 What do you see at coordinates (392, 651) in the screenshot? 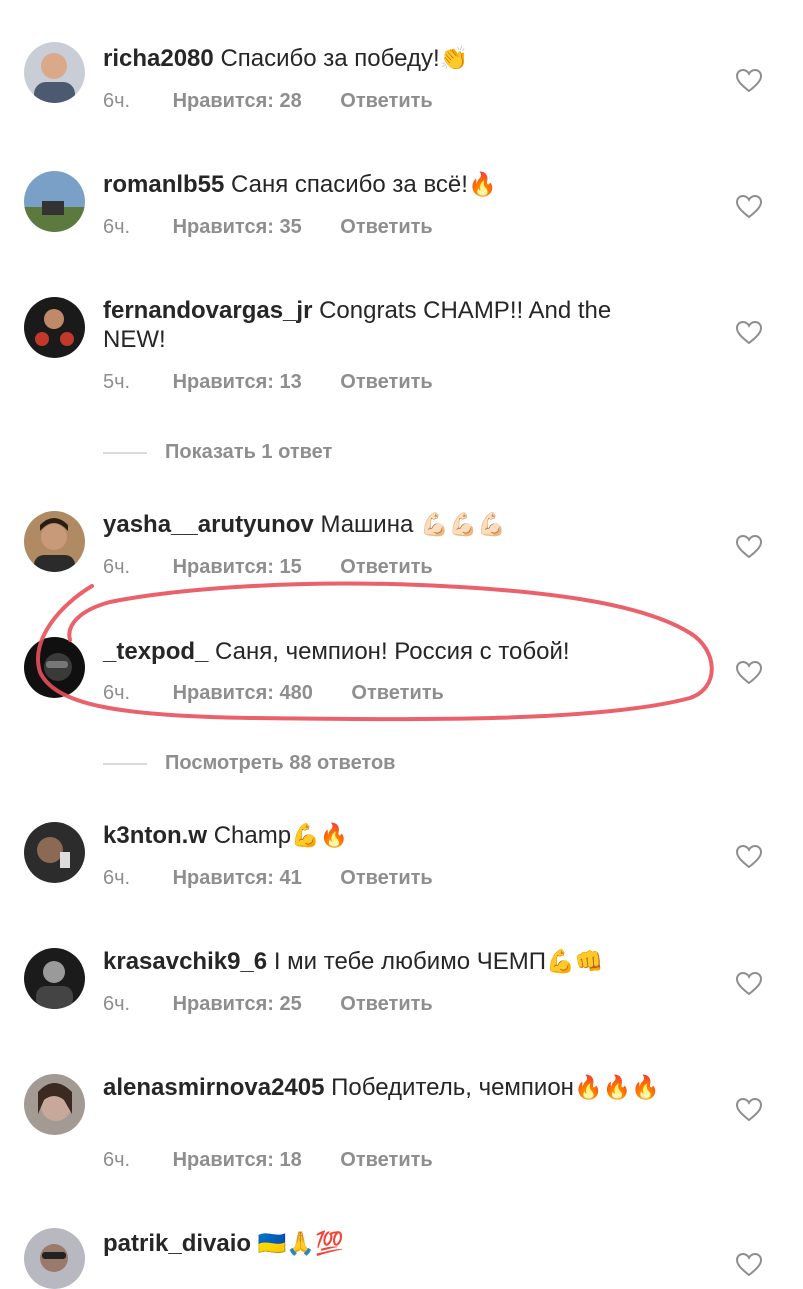
I see `comment-text: Саня, чемпион! Россия с тобой!` at bounding box center [392, 651].